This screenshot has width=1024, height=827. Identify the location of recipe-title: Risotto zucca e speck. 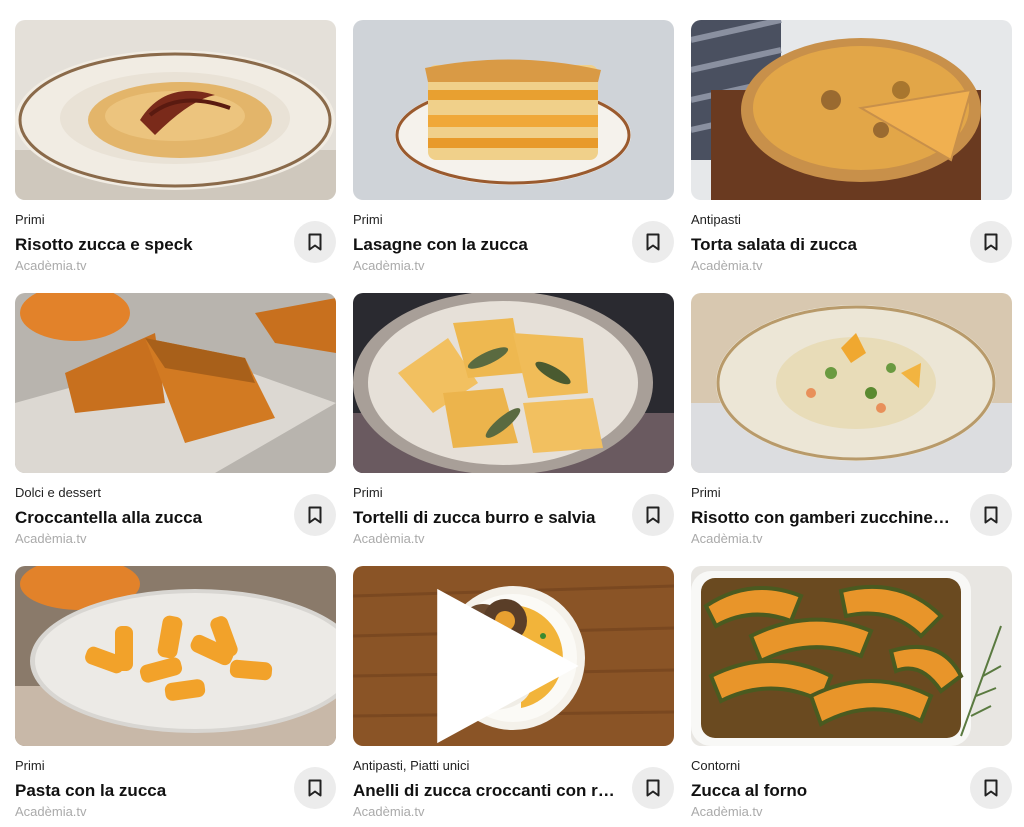
(146, 245).